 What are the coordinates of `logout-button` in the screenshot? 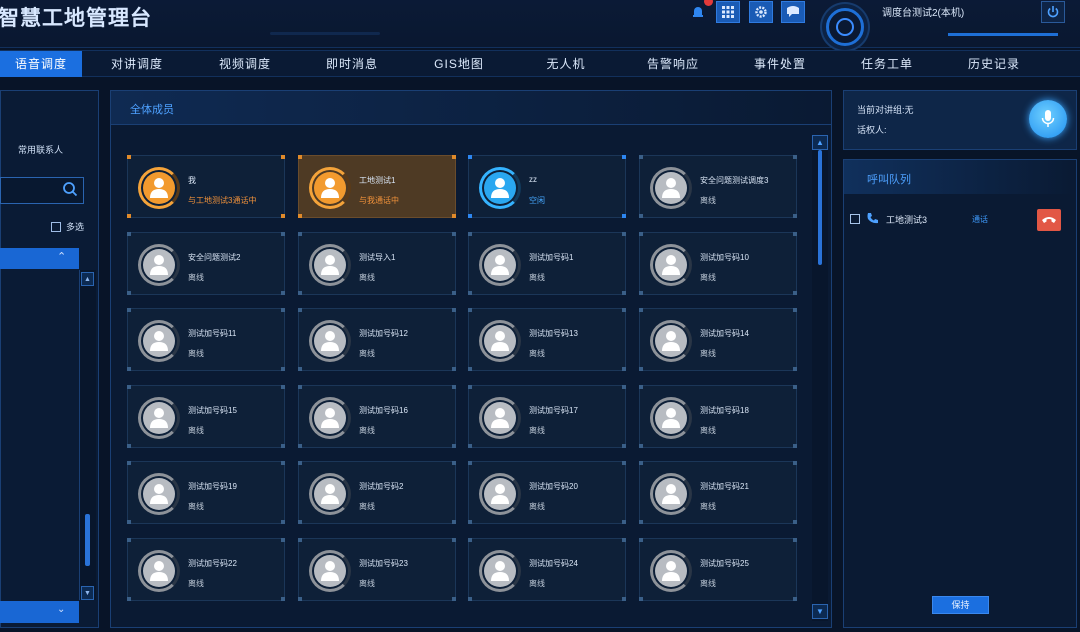 It's located at (1053, 12).